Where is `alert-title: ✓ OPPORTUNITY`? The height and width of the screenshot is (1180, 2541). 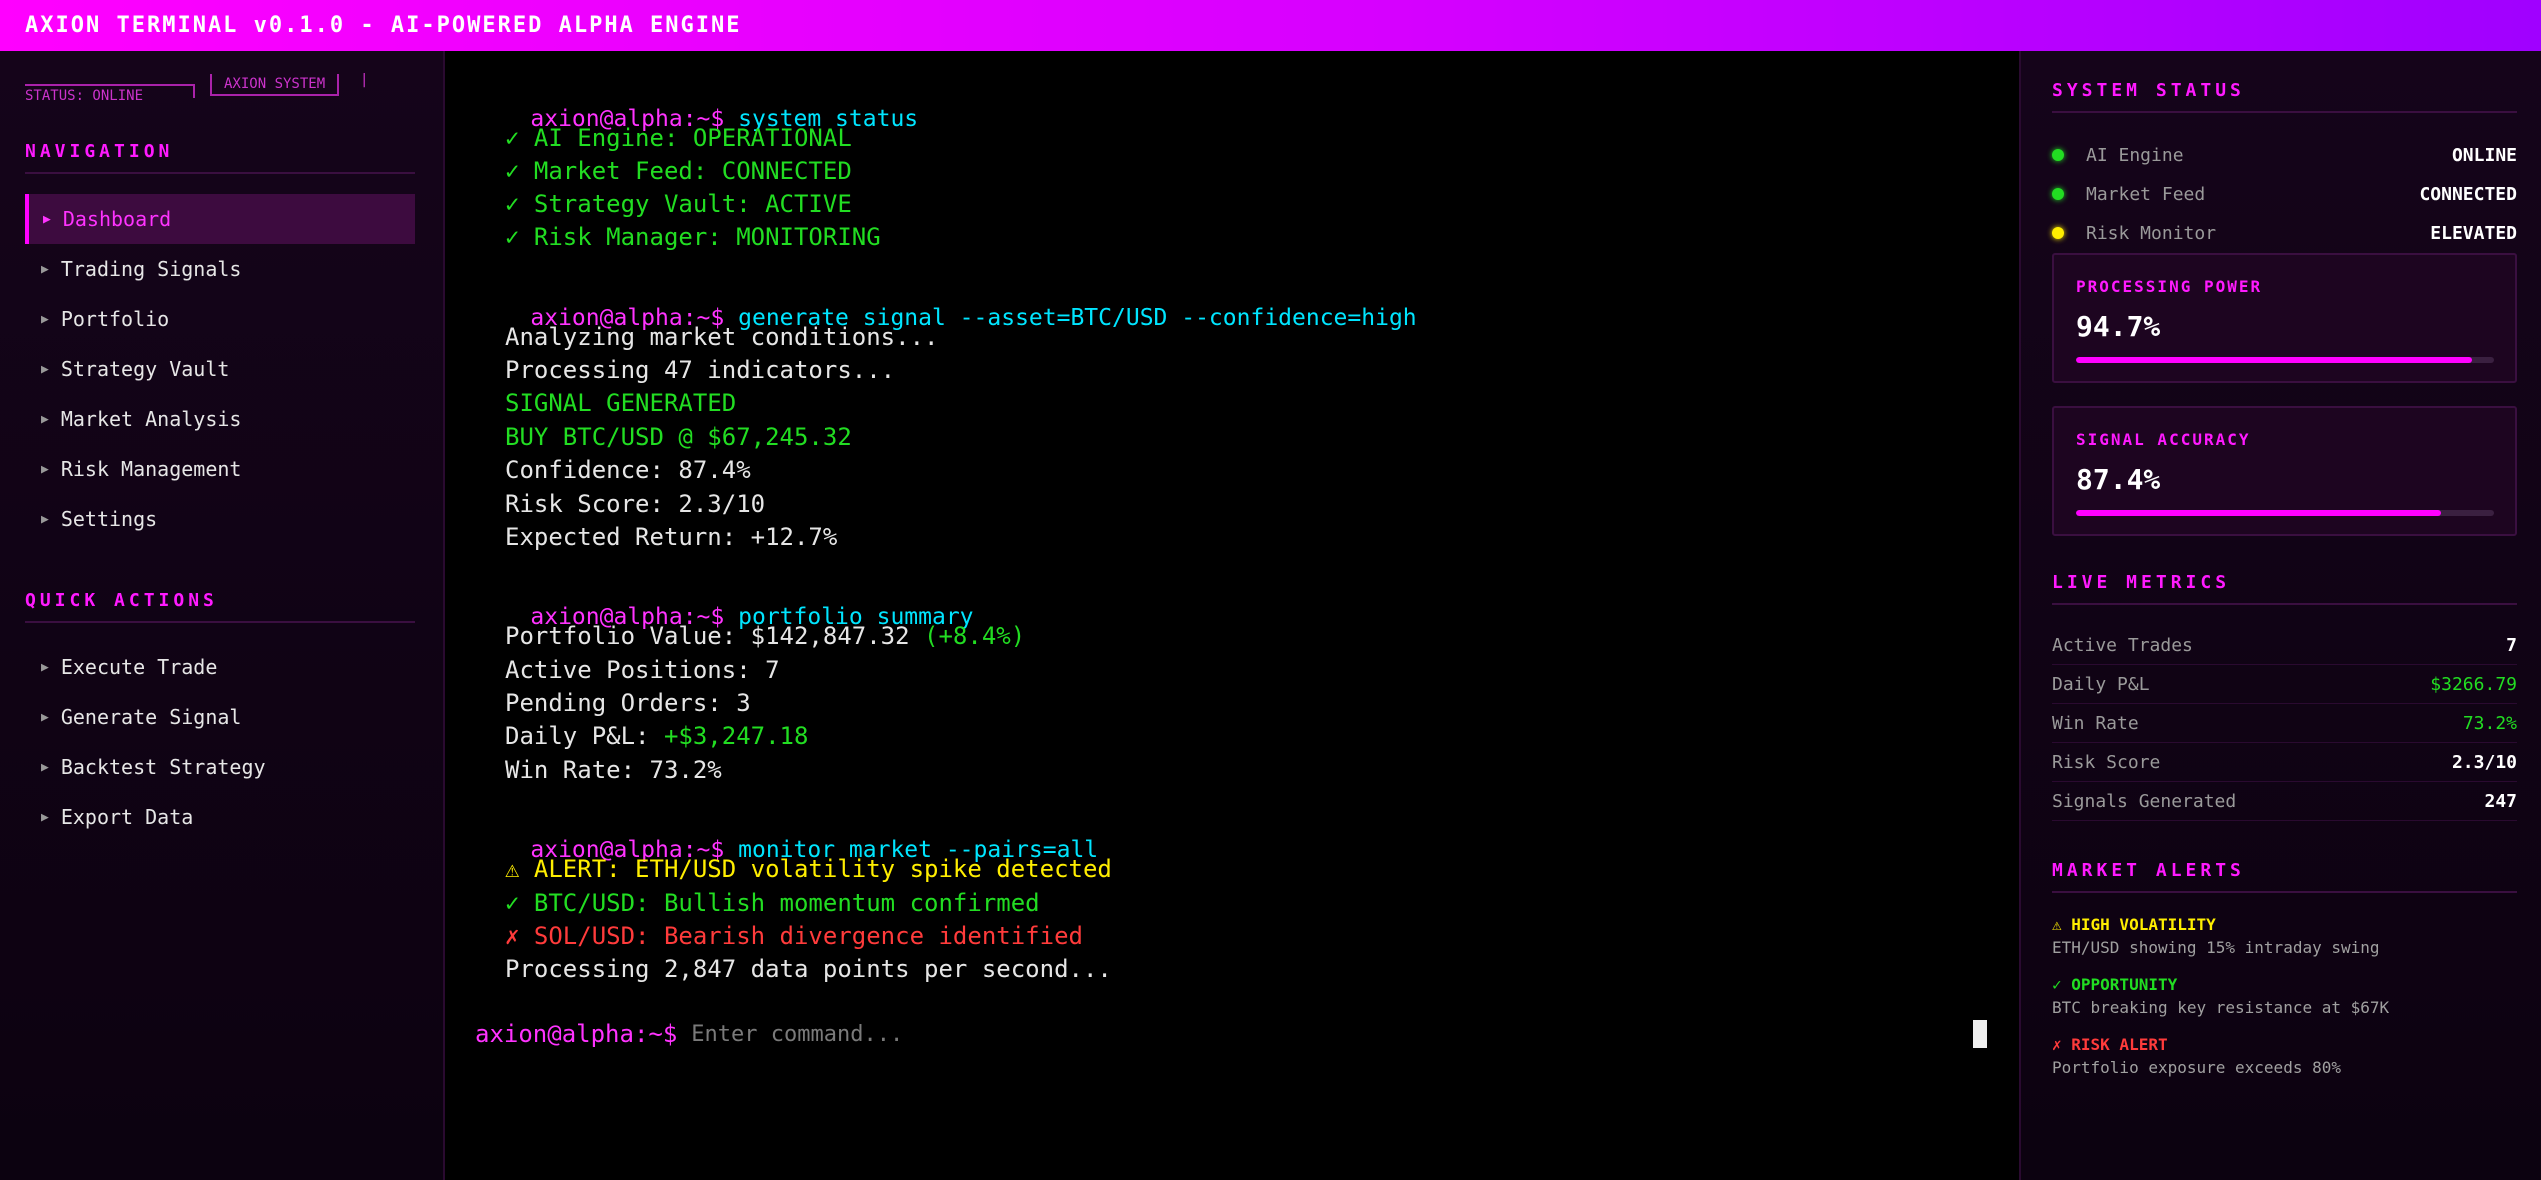
alert-title: ✓ OPPORTUNITY is located at coordinates (2115, 984).